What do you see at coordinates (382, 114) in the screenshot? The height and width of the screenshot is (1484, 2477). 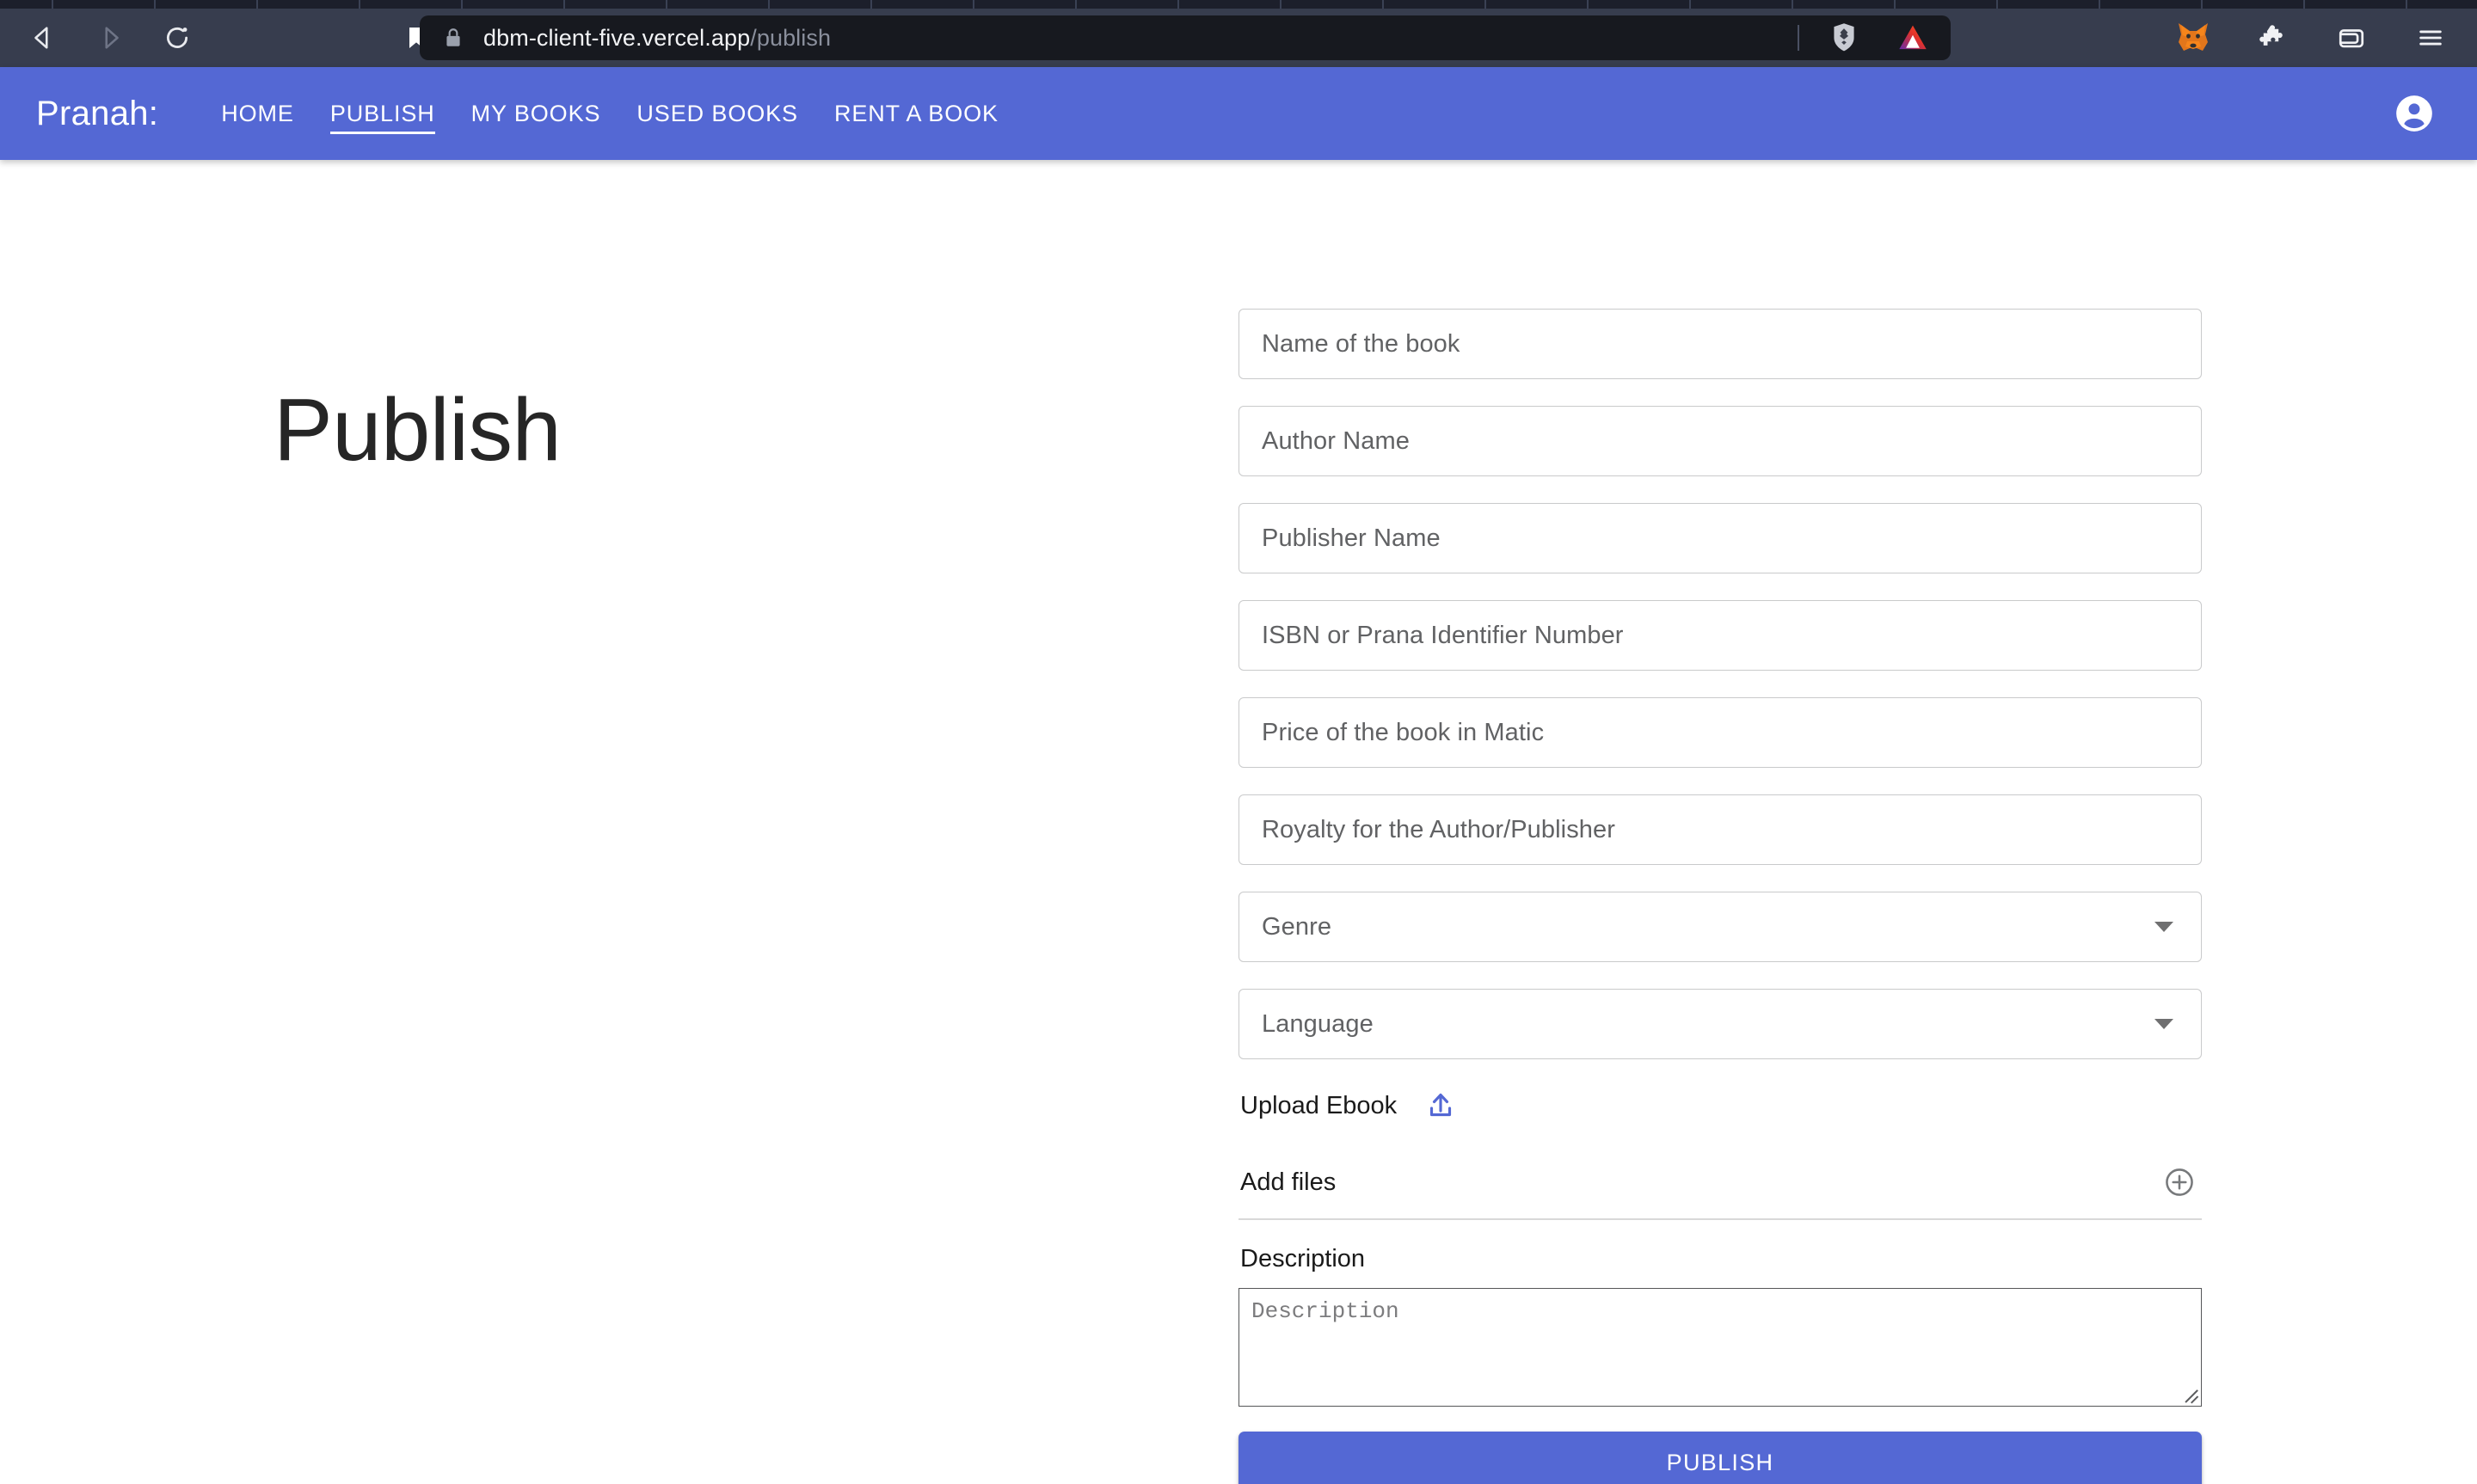 I see `nav-link-publish: PUBLISH` at bounding box center [382, 114].